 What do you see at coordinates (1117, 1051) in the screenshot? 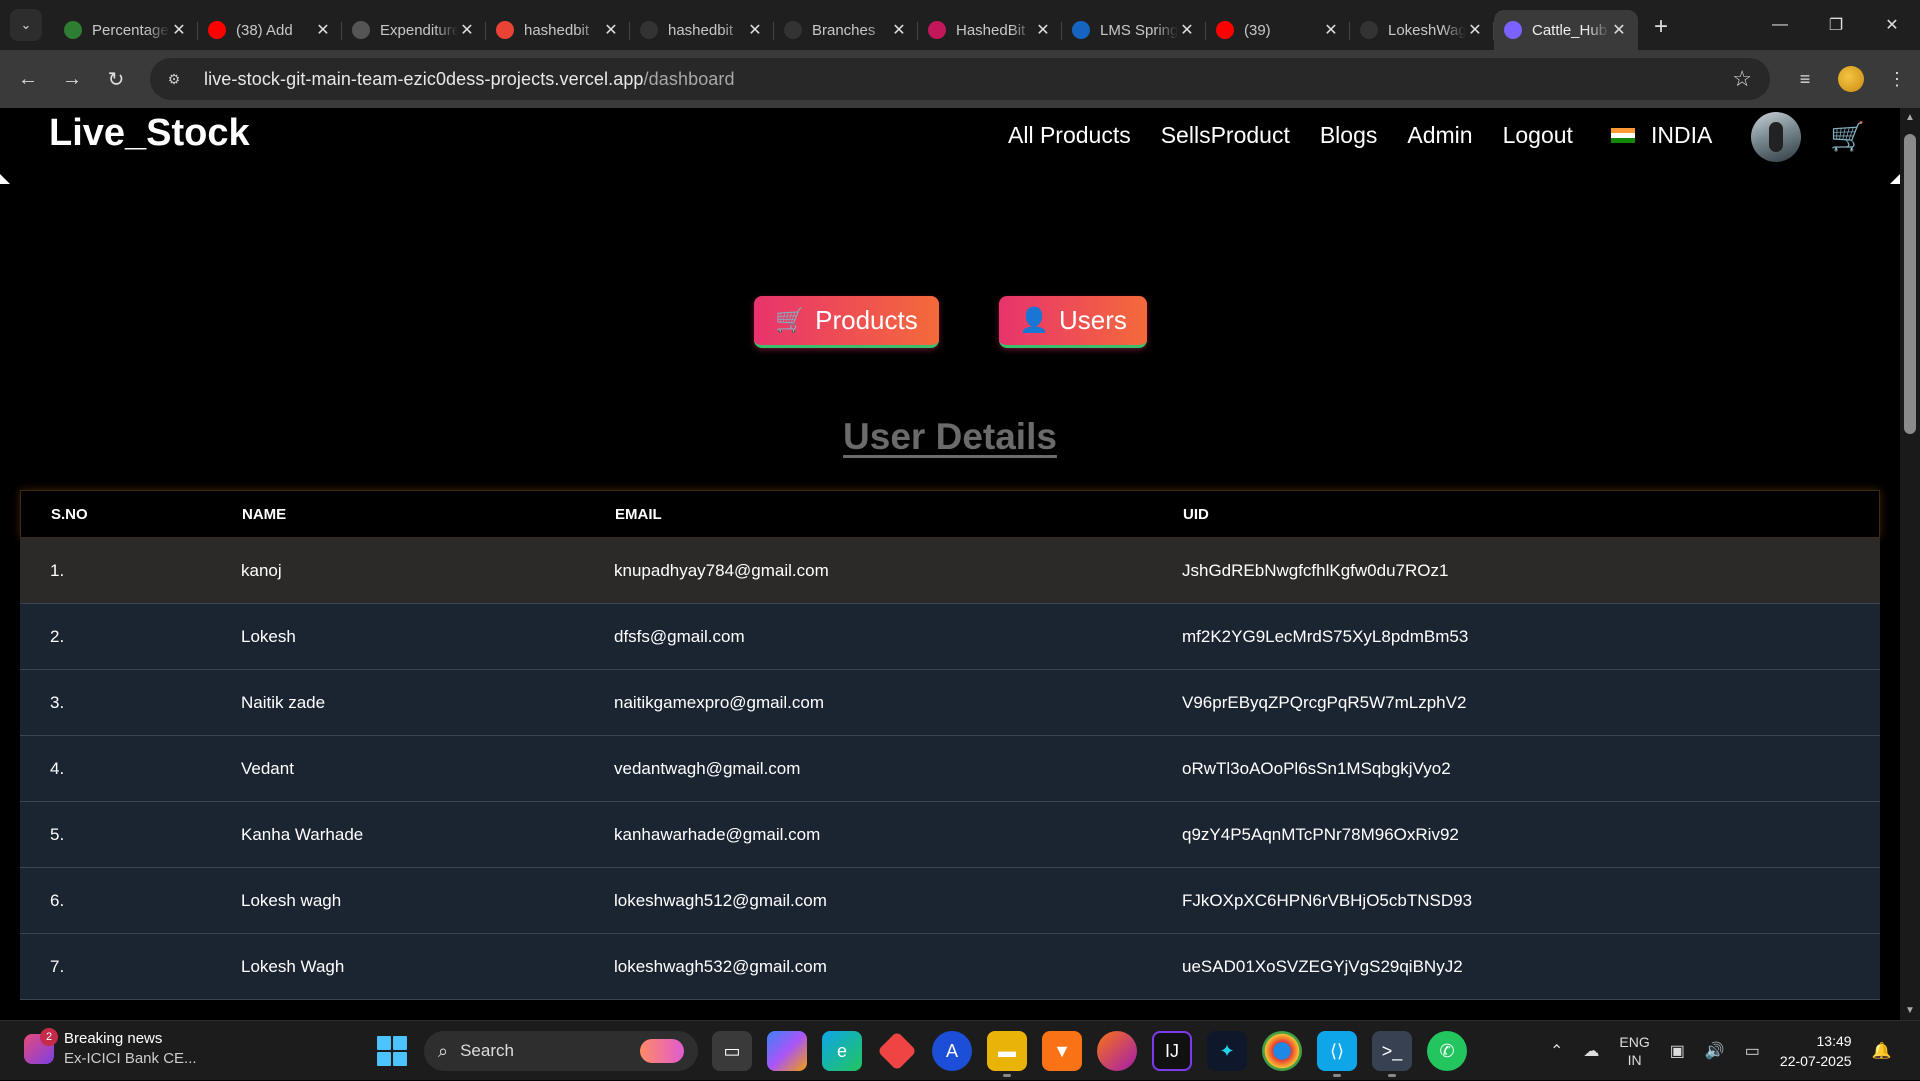
I see `firefox-icon` at bounding box center [1117, 1051].